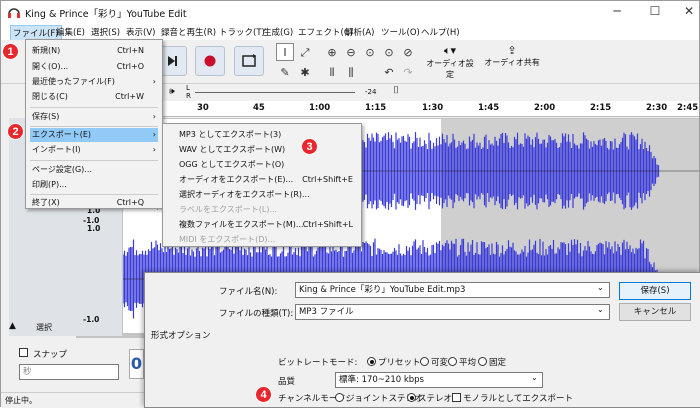 This screenshot has height=408, width=700. What do you see at coordinates (408, 72) in the screenshot?
I see `redo-button: ↷` at bounding box center [408, 72].